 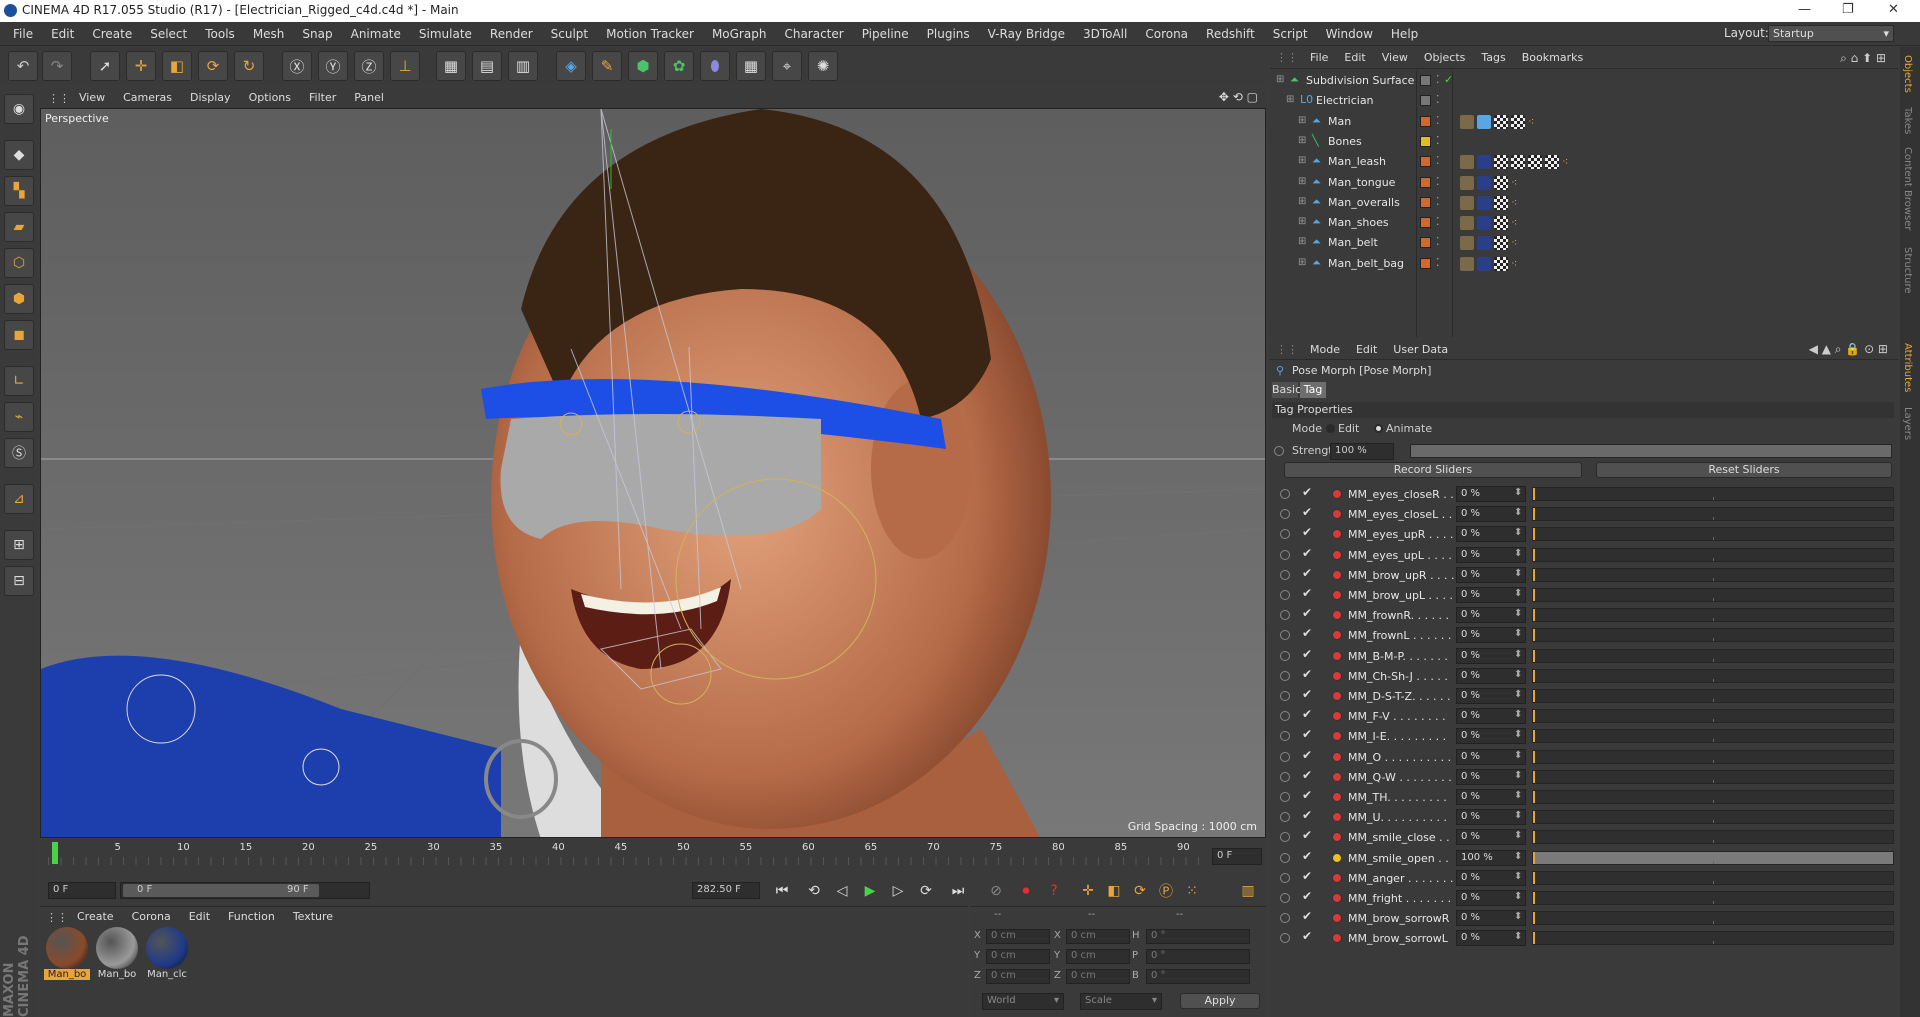 I want to click on key-scale-icon: ◧, so click(x=1114, y=891).